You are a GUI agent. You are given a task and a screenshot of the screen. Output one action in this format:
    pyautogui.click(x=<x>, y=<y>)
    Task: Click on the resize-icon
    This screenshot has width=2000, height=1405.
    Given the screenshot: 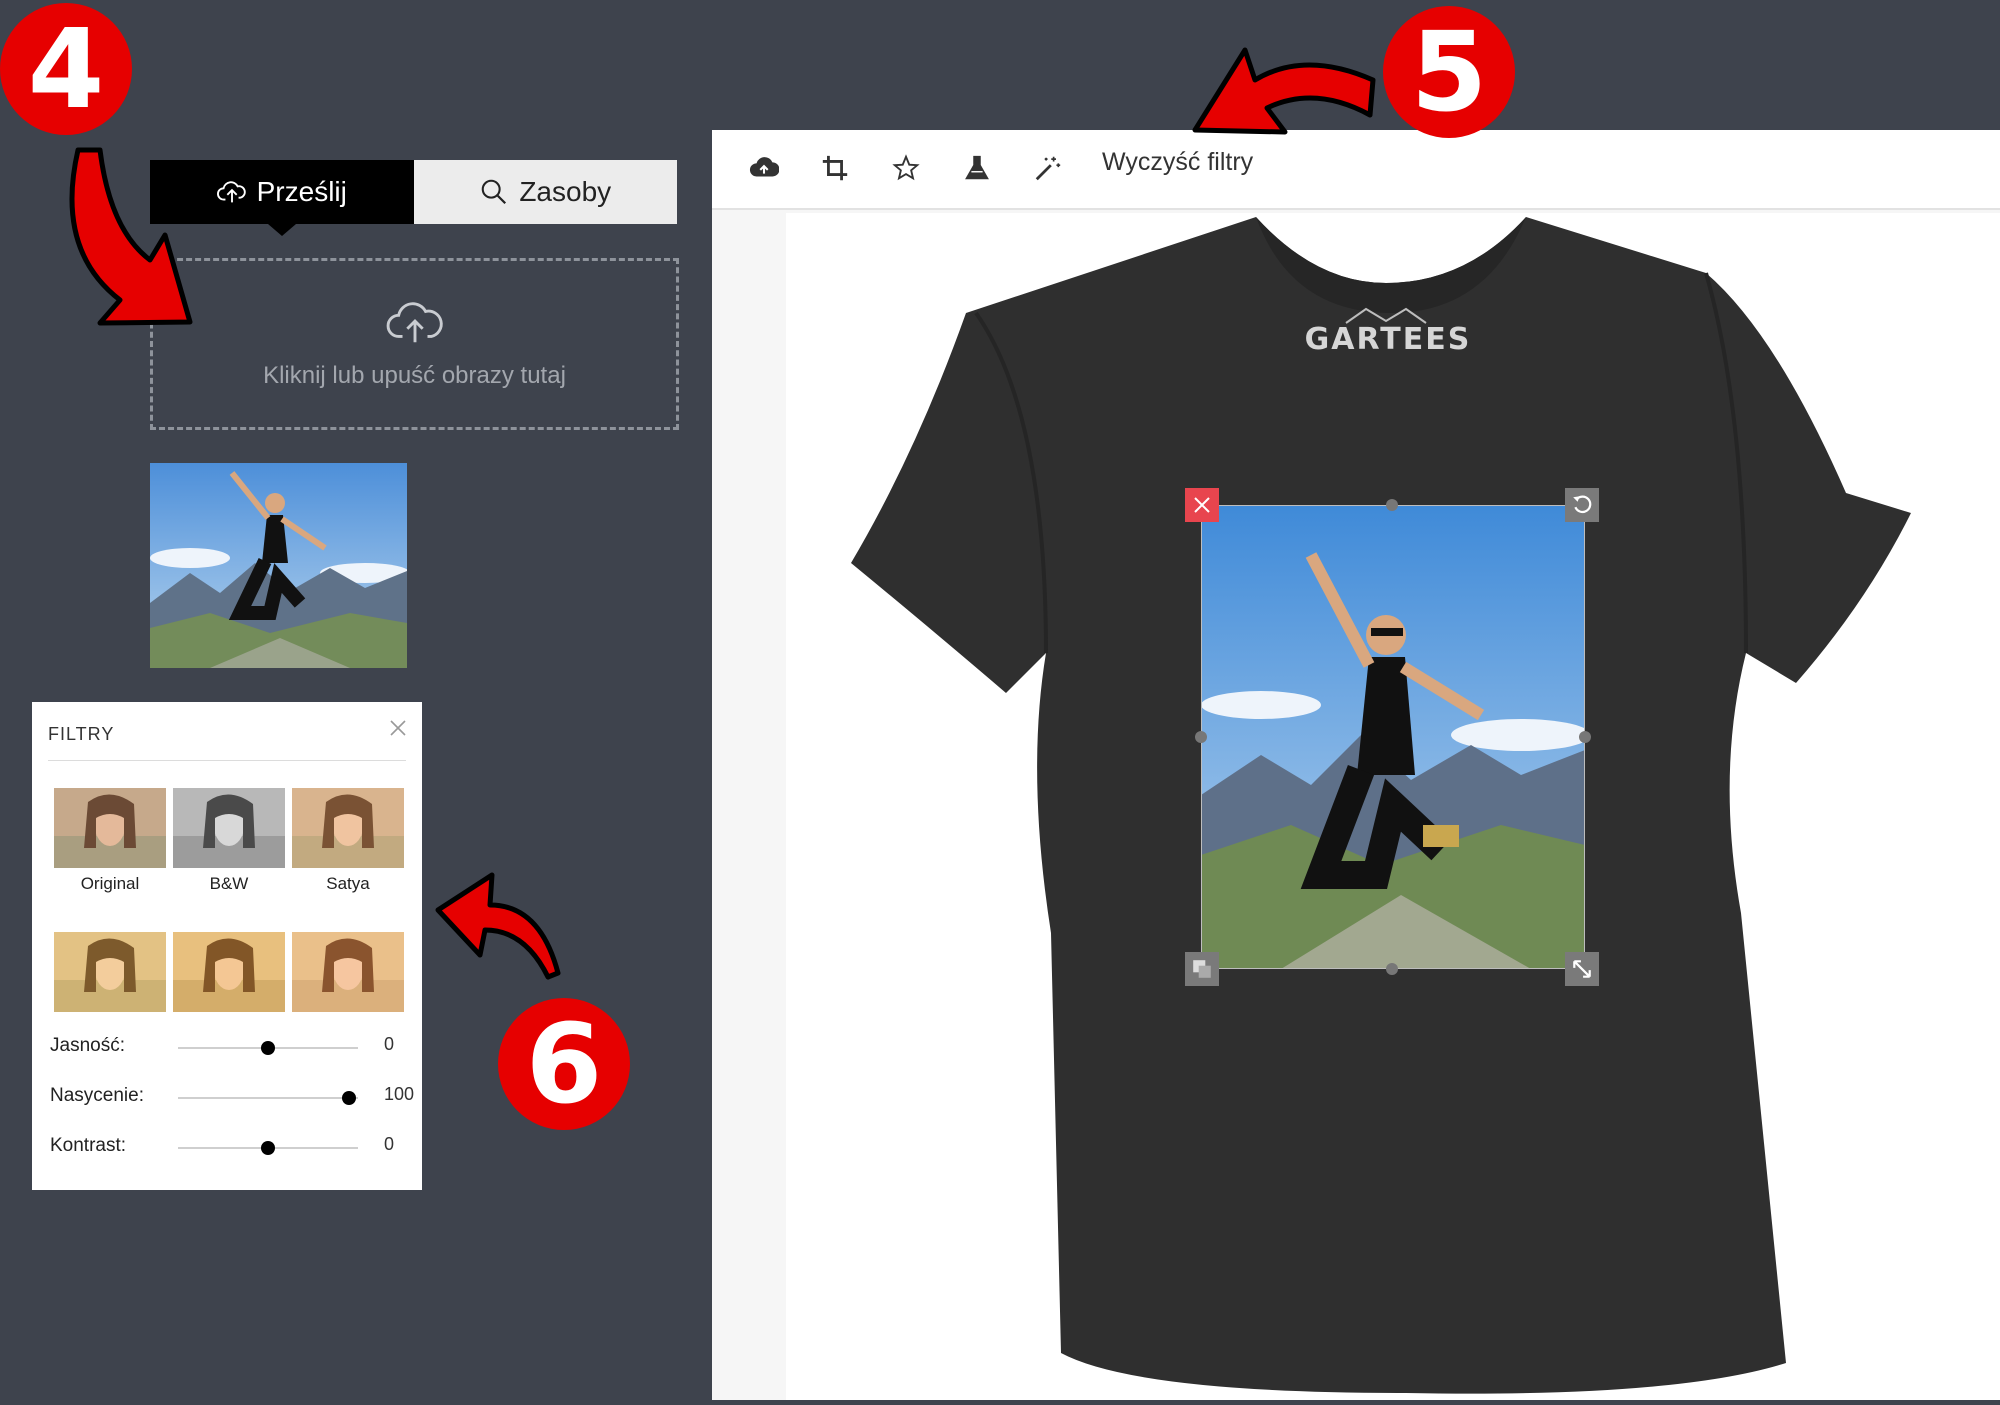 What is the action you would take?
    pyautogui.click(x=1582, y=969)
    